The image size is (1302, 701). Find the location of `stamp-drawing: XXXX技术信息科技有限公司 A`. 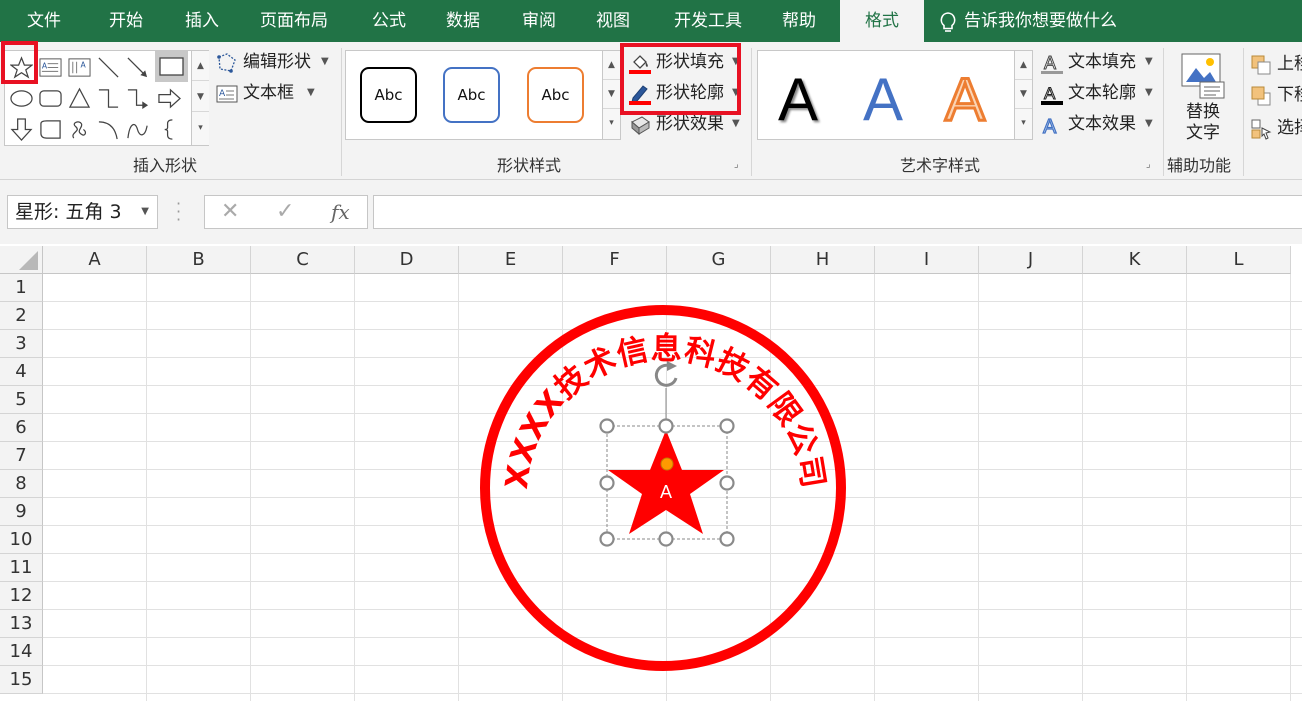

stamp-drawing: XXXX技术信息科技有限公司 A is located at coordinates (663, 488).